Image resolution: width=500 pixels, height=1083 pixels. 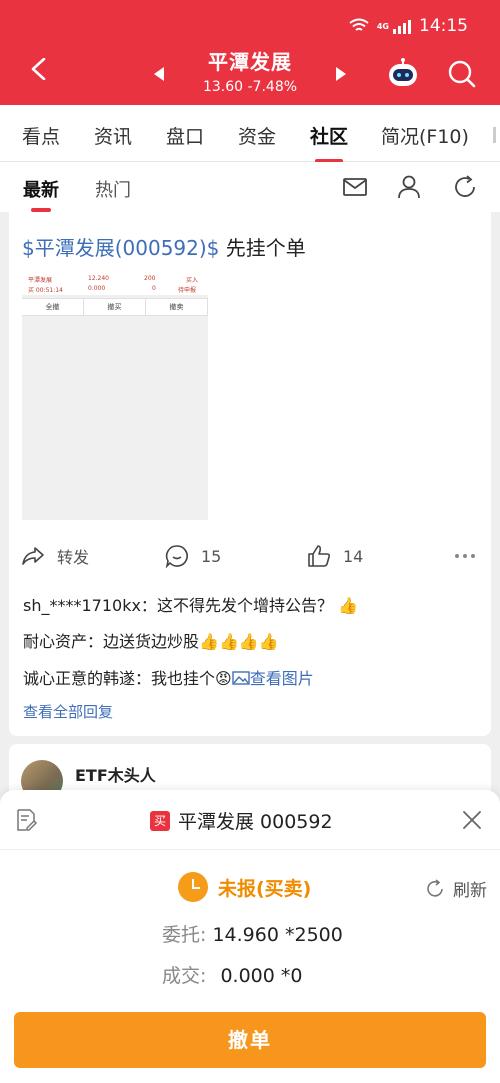 What do you see at coordinates (359, 24) in the screenshot?
I see `wifi-icon` at bounding box center [359, 24].